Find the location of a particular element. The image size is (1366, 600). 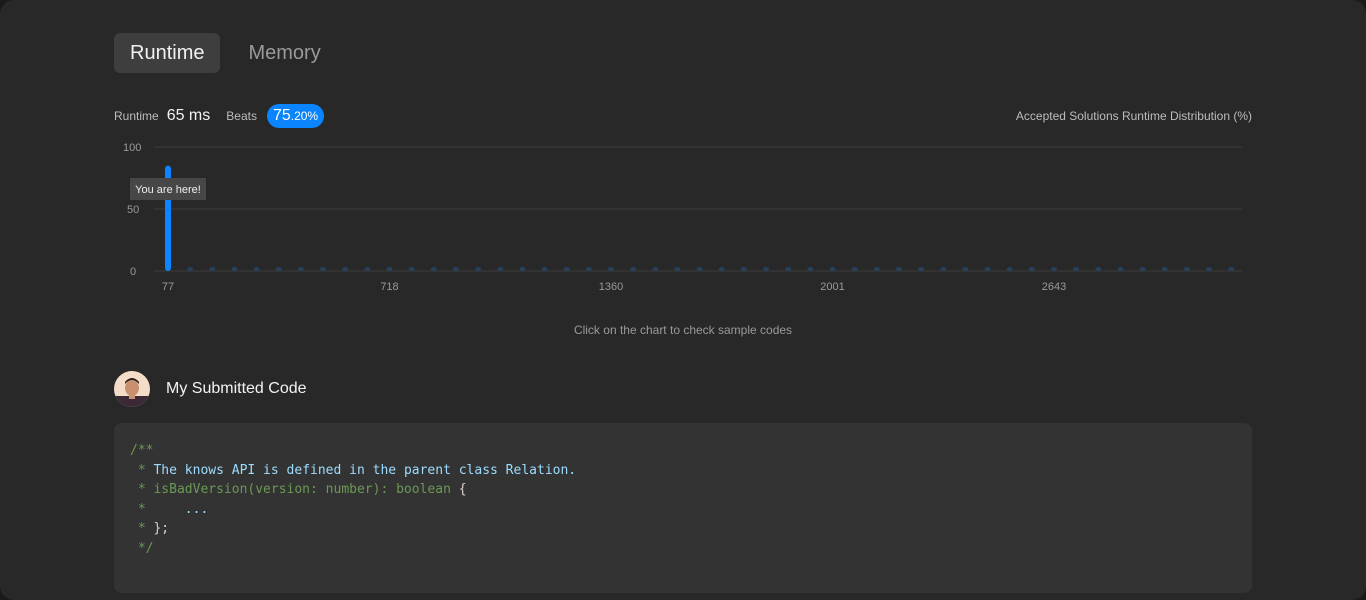

tooltip-text: You are here! is located at coordinates (168, 190).